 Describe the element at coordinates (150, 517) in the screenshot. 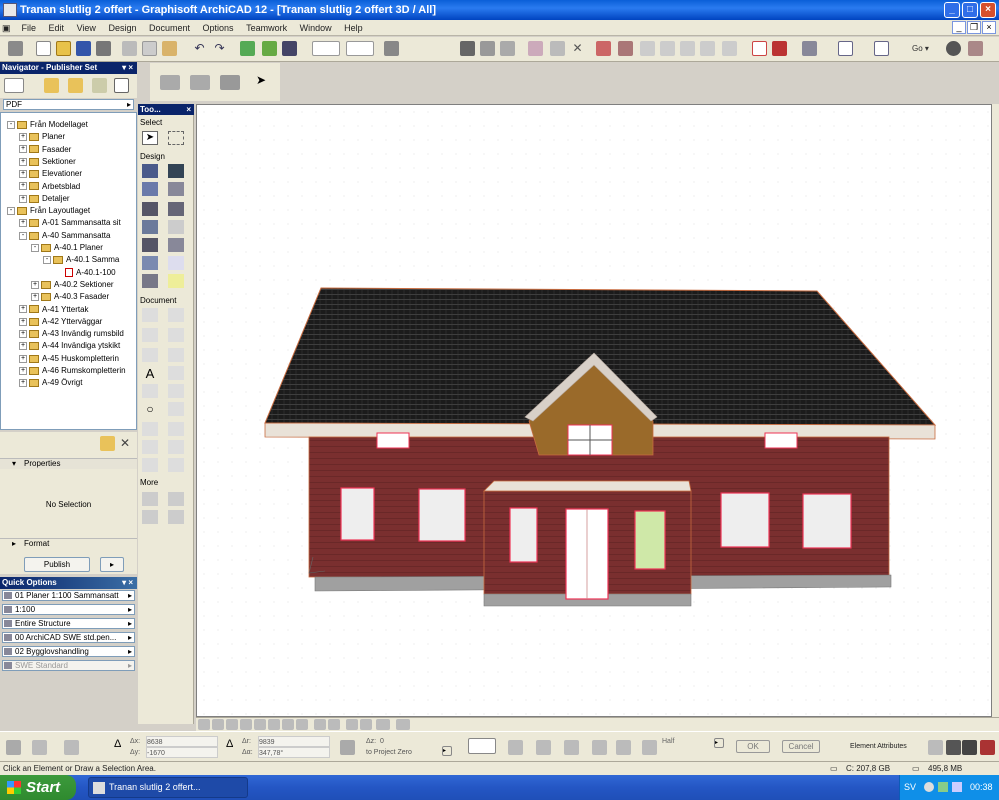

I see `corner-window-icon` at that location.